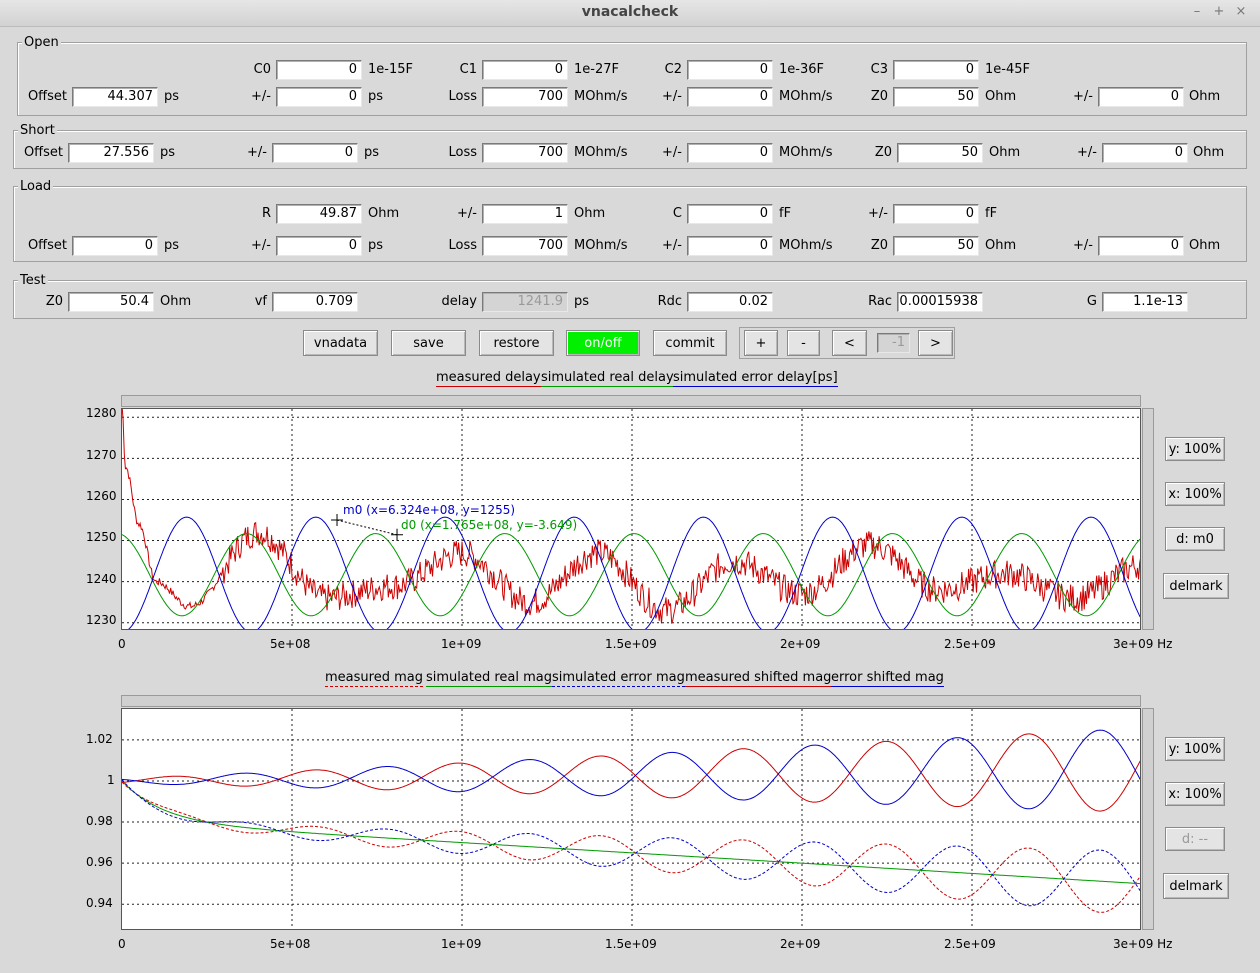  What do you see at coordinates (1141, 246) in the screenshot?
I see `load-pm3-field: 0` at bounding box center [1141, 246].